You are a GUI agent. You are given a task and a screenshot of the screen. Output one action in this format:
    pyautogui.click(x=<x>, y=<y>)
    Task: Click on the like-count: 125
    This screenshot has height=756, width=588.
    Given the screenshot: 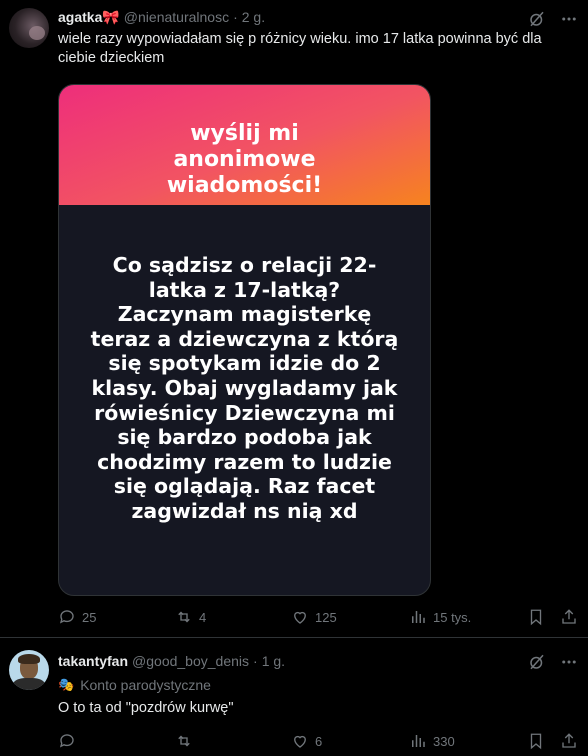 What is the action you would take?
    pyautogui.click(x=326, y=617)
    